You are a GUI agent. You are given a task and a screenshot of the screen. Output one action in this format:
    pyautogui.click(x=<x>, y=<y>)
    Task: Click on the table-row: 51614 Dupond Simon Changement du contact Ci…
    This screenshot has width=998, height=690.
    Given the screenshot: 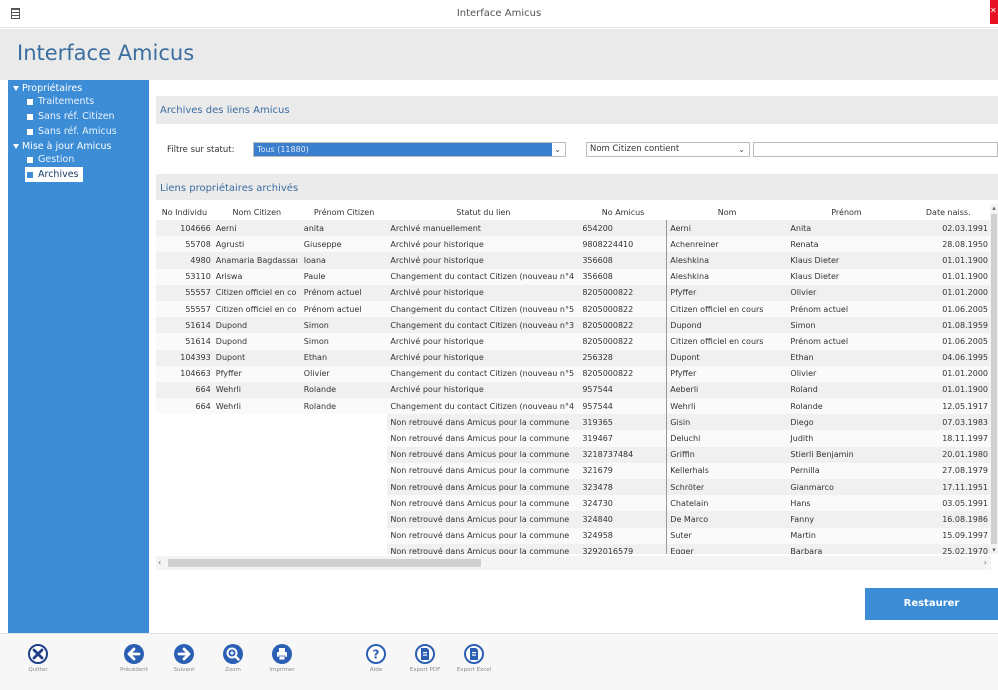 What is the action you would take?
    pyautogui.click(x=573, y=325)
    